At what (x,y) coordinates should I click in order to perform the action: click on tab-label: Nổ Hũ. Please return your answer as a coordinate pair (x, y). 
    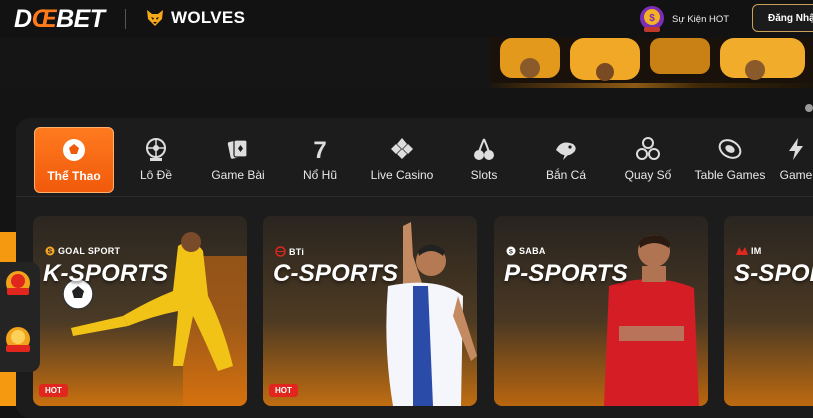
    Looking at the image, I should click on (319, 175).